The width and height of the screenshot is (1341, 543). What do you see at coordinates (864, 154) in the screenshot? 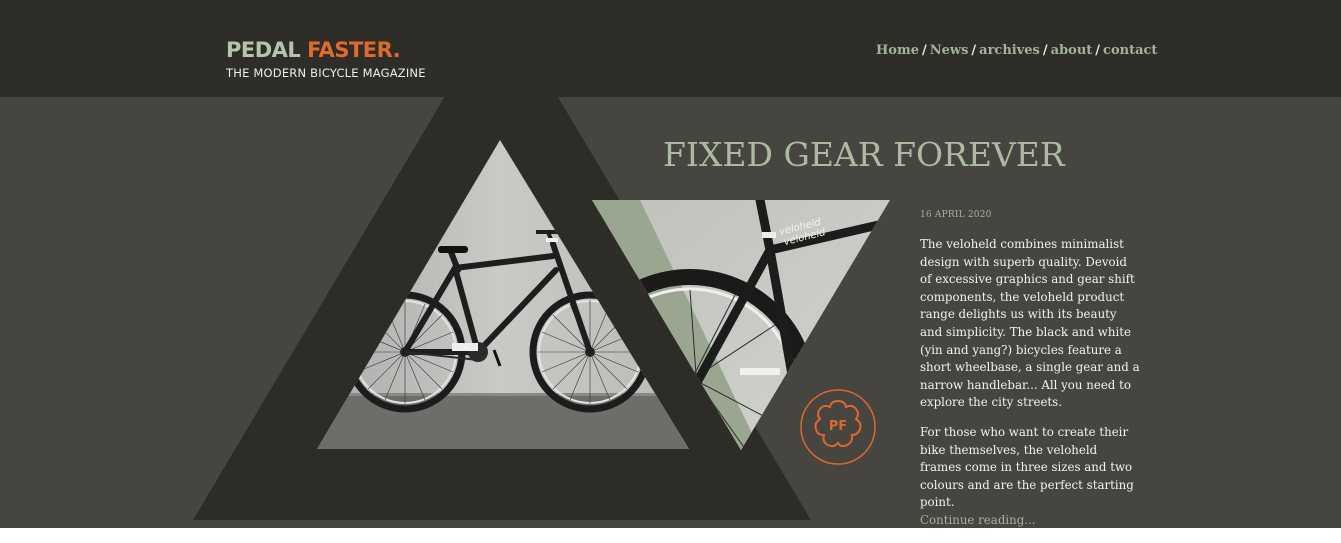
I see `article-title: FIXED GEAR FOREVER` at bounding box center [864, 154].